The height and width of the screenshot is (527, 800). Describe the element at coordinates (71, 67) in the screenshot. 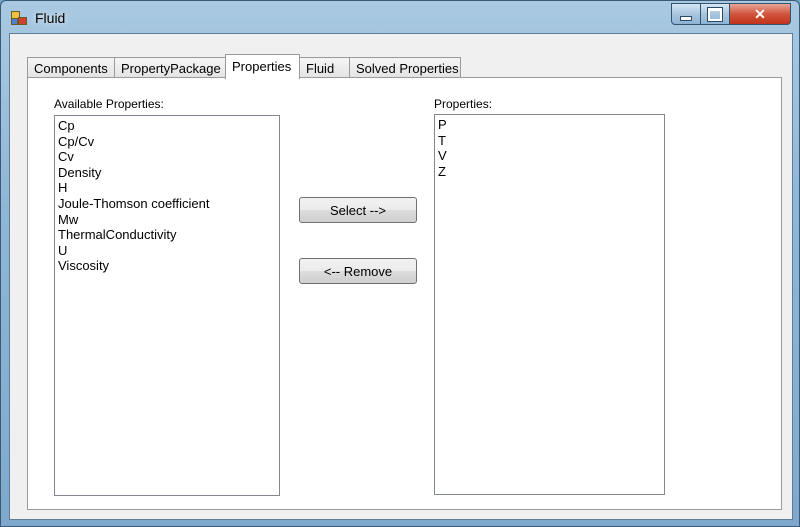

I see `tab-components: Components` at that location.